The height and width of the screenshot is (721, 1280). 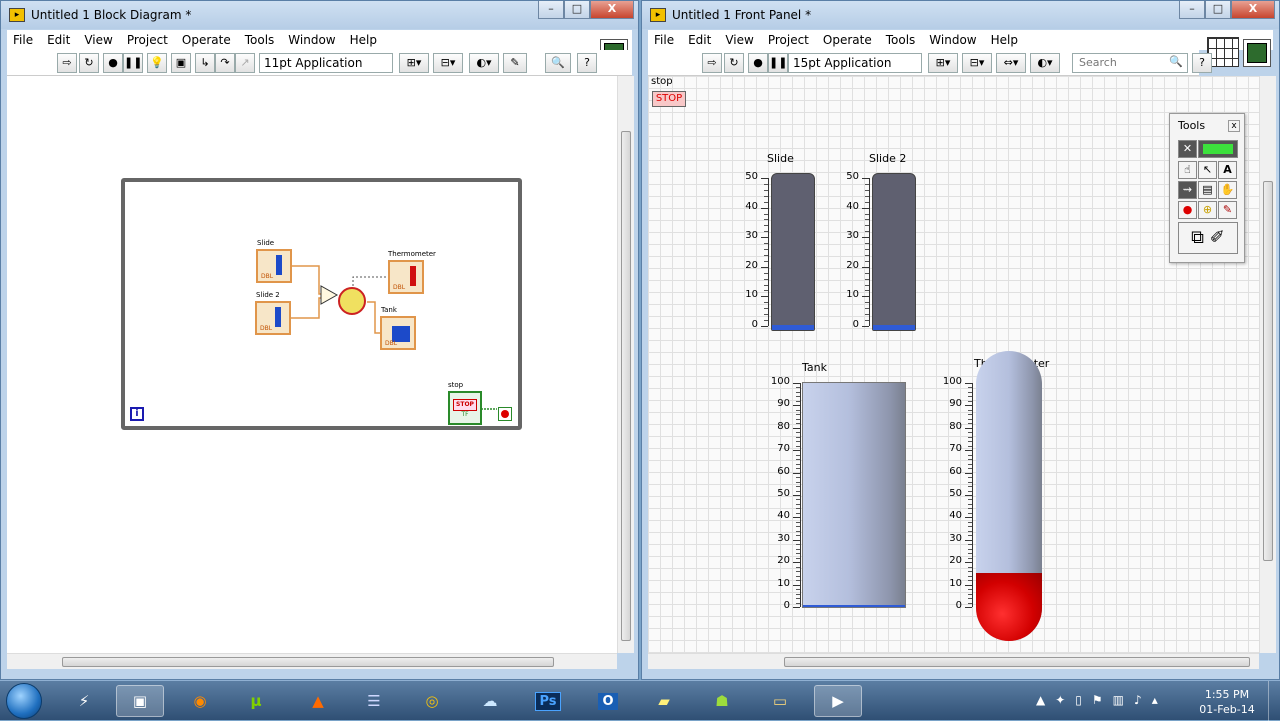 I want to click on thermometer-terminal: DBL, so click(x=406, y=277).